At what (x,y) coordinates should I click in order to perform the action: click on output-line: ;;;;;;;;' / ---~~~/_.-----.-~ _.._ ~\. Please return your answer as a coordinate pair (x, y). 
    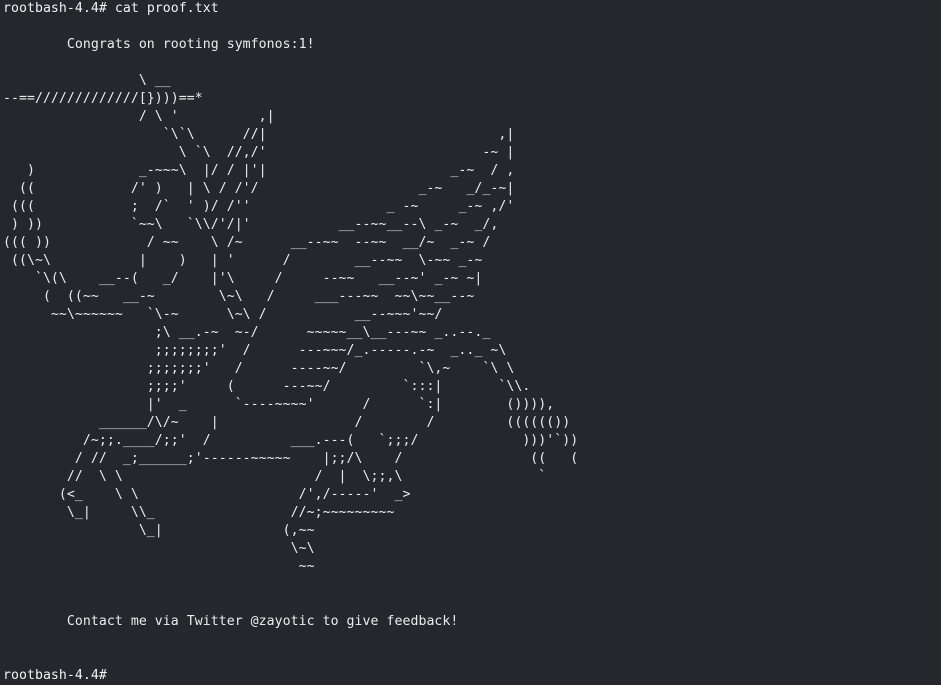
    Looking at the image, I should click on (255, 351).